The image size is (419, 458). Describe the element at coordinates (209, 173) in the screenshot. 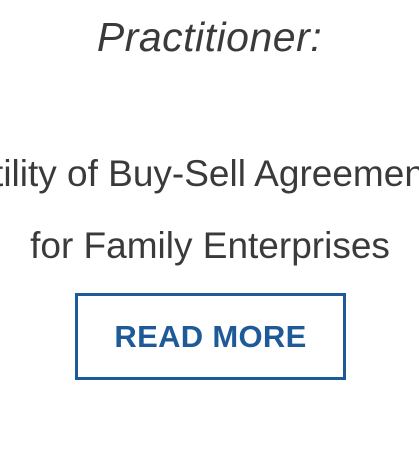

I see `article-title-line-1: Utility of Buy-Sell Agreements` at that location.